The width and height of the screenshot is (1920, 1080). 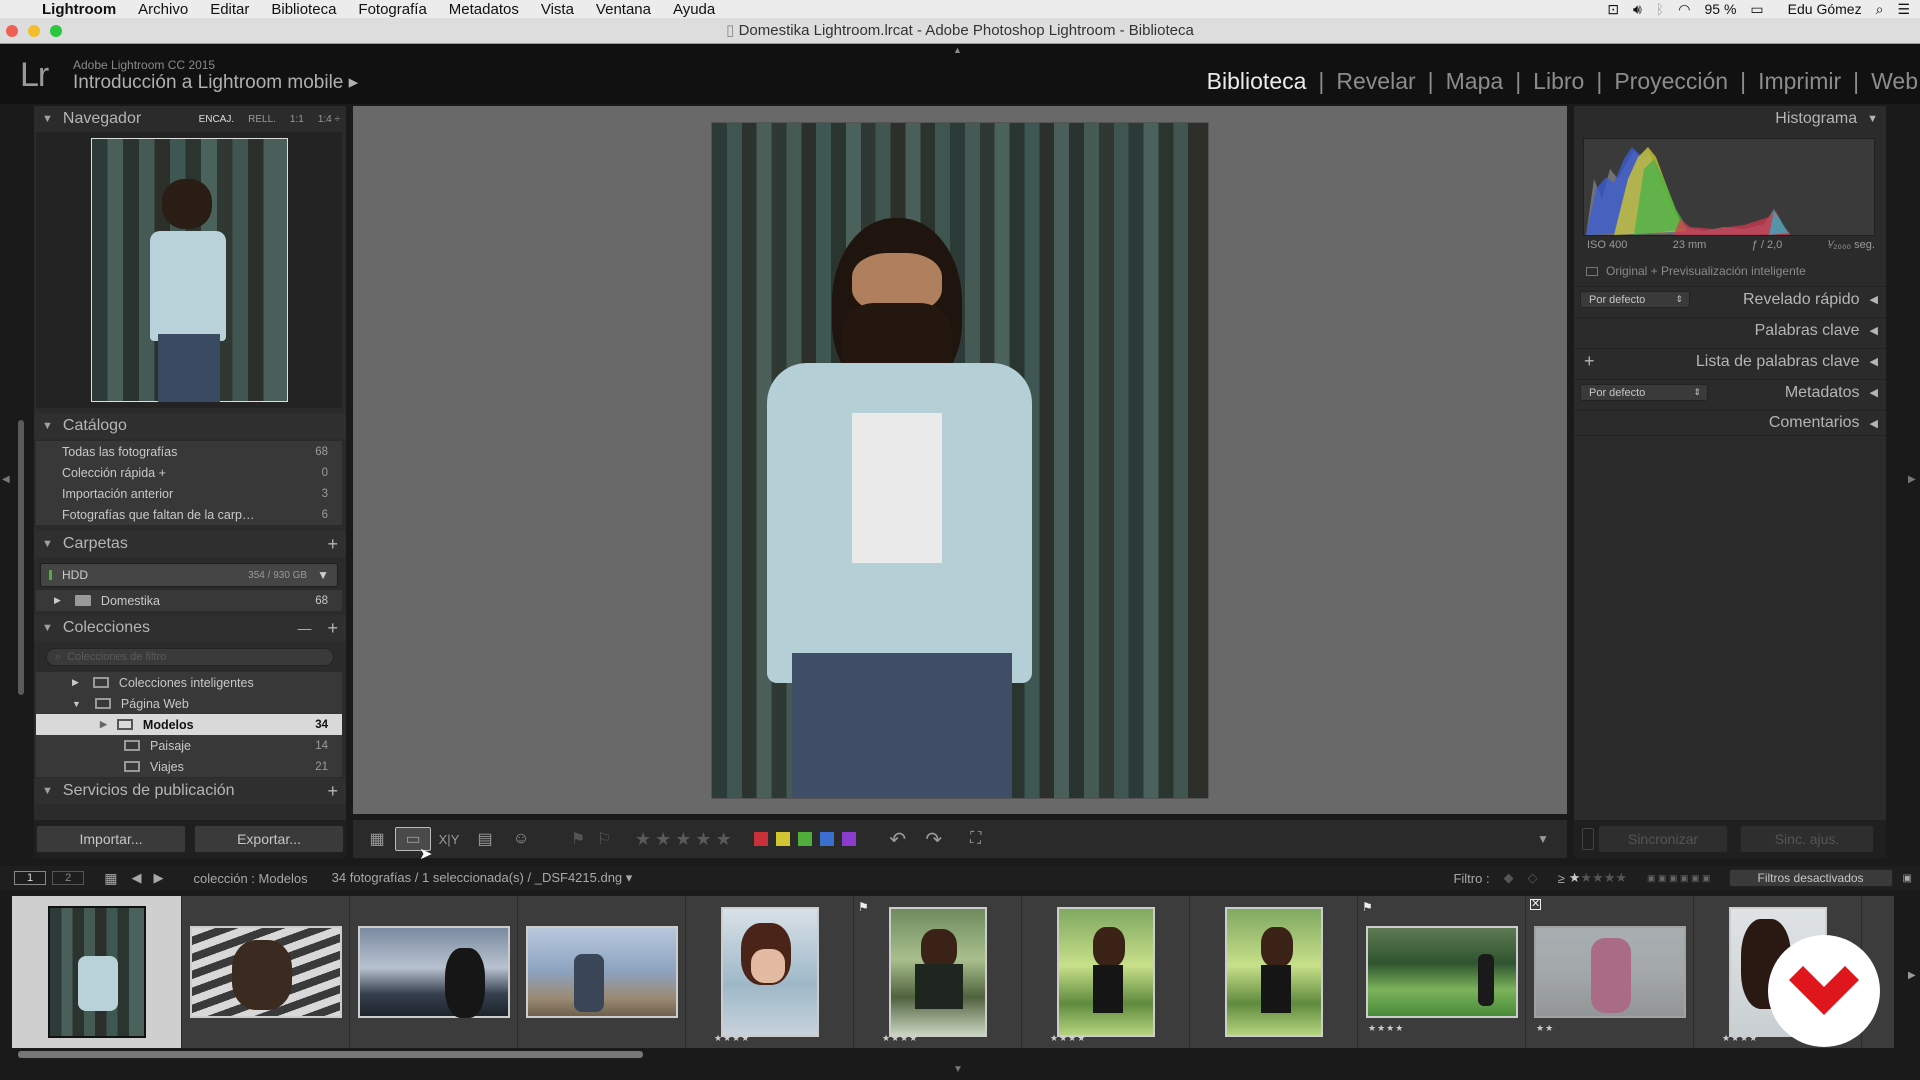 I want to click on crop-overlay-icon: ⛶, so click(x=976, y=839).